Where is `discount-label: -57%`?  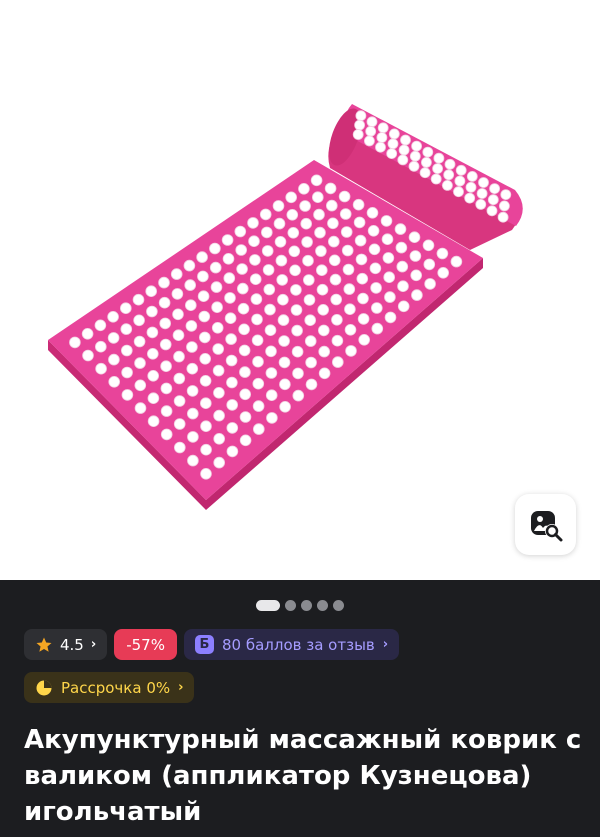 discount-label: -57% is located at coordinates (145, 644).